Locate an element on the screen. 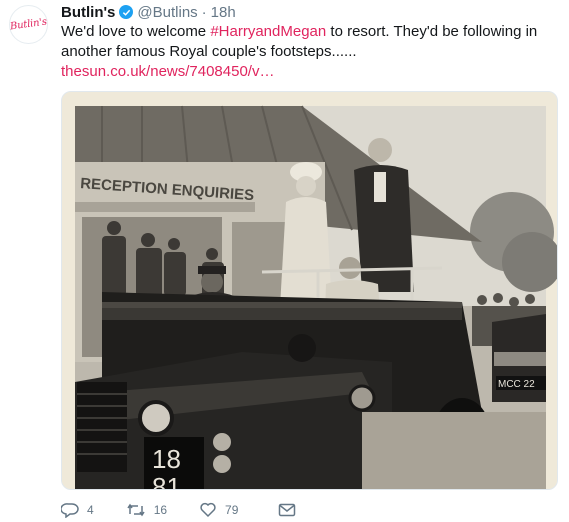  reply-count: 4 is located at coordinates (90, 510).